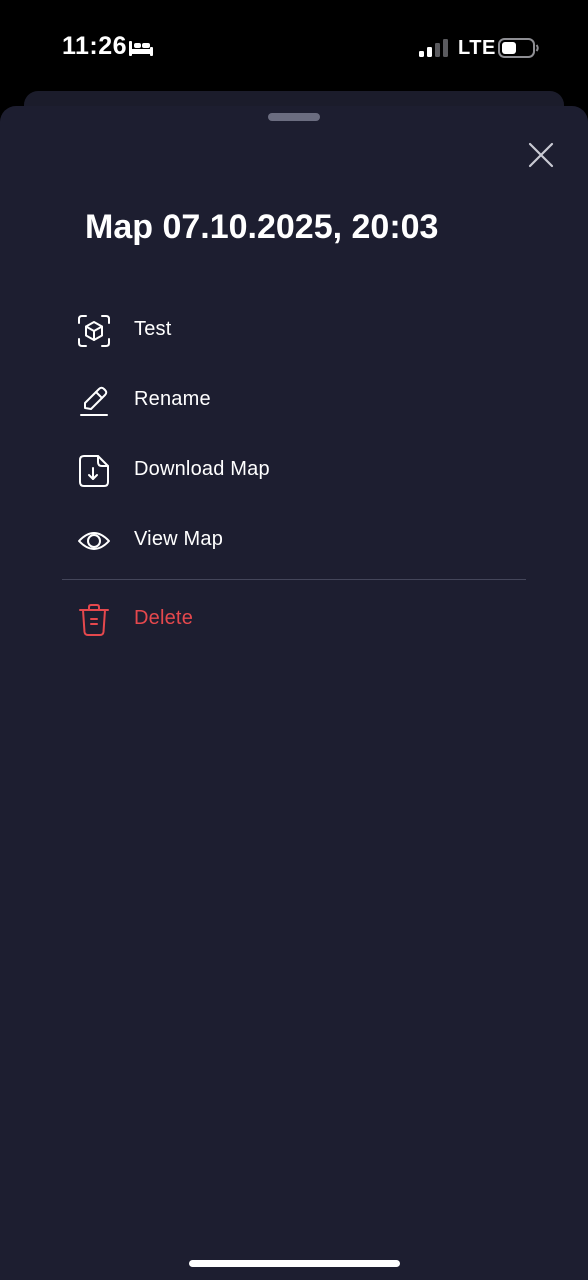  Describe the element at coordinates (94, 541) in the screenshot. I see `eye-icon` at that location.